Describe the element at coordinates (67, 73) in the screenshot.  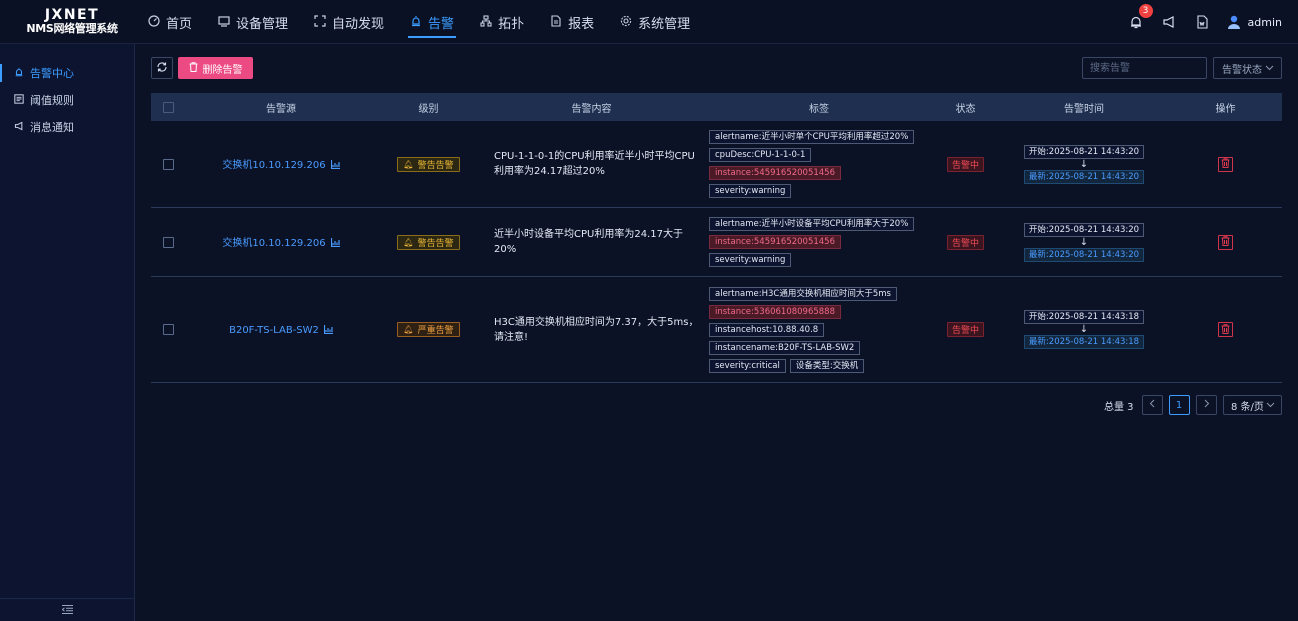
I see `sidebar-item-alarm-center: 告警中心` at that location.